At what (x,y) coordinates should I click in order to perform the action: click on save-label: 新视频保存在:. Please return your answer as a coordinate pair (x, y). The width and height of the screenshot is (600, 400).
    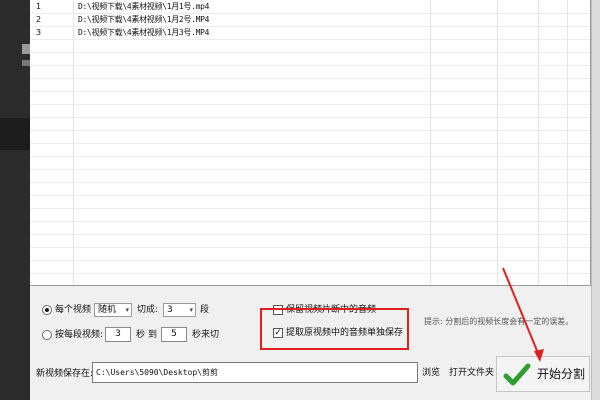
    Looking at the image, I should click on (65, 374).